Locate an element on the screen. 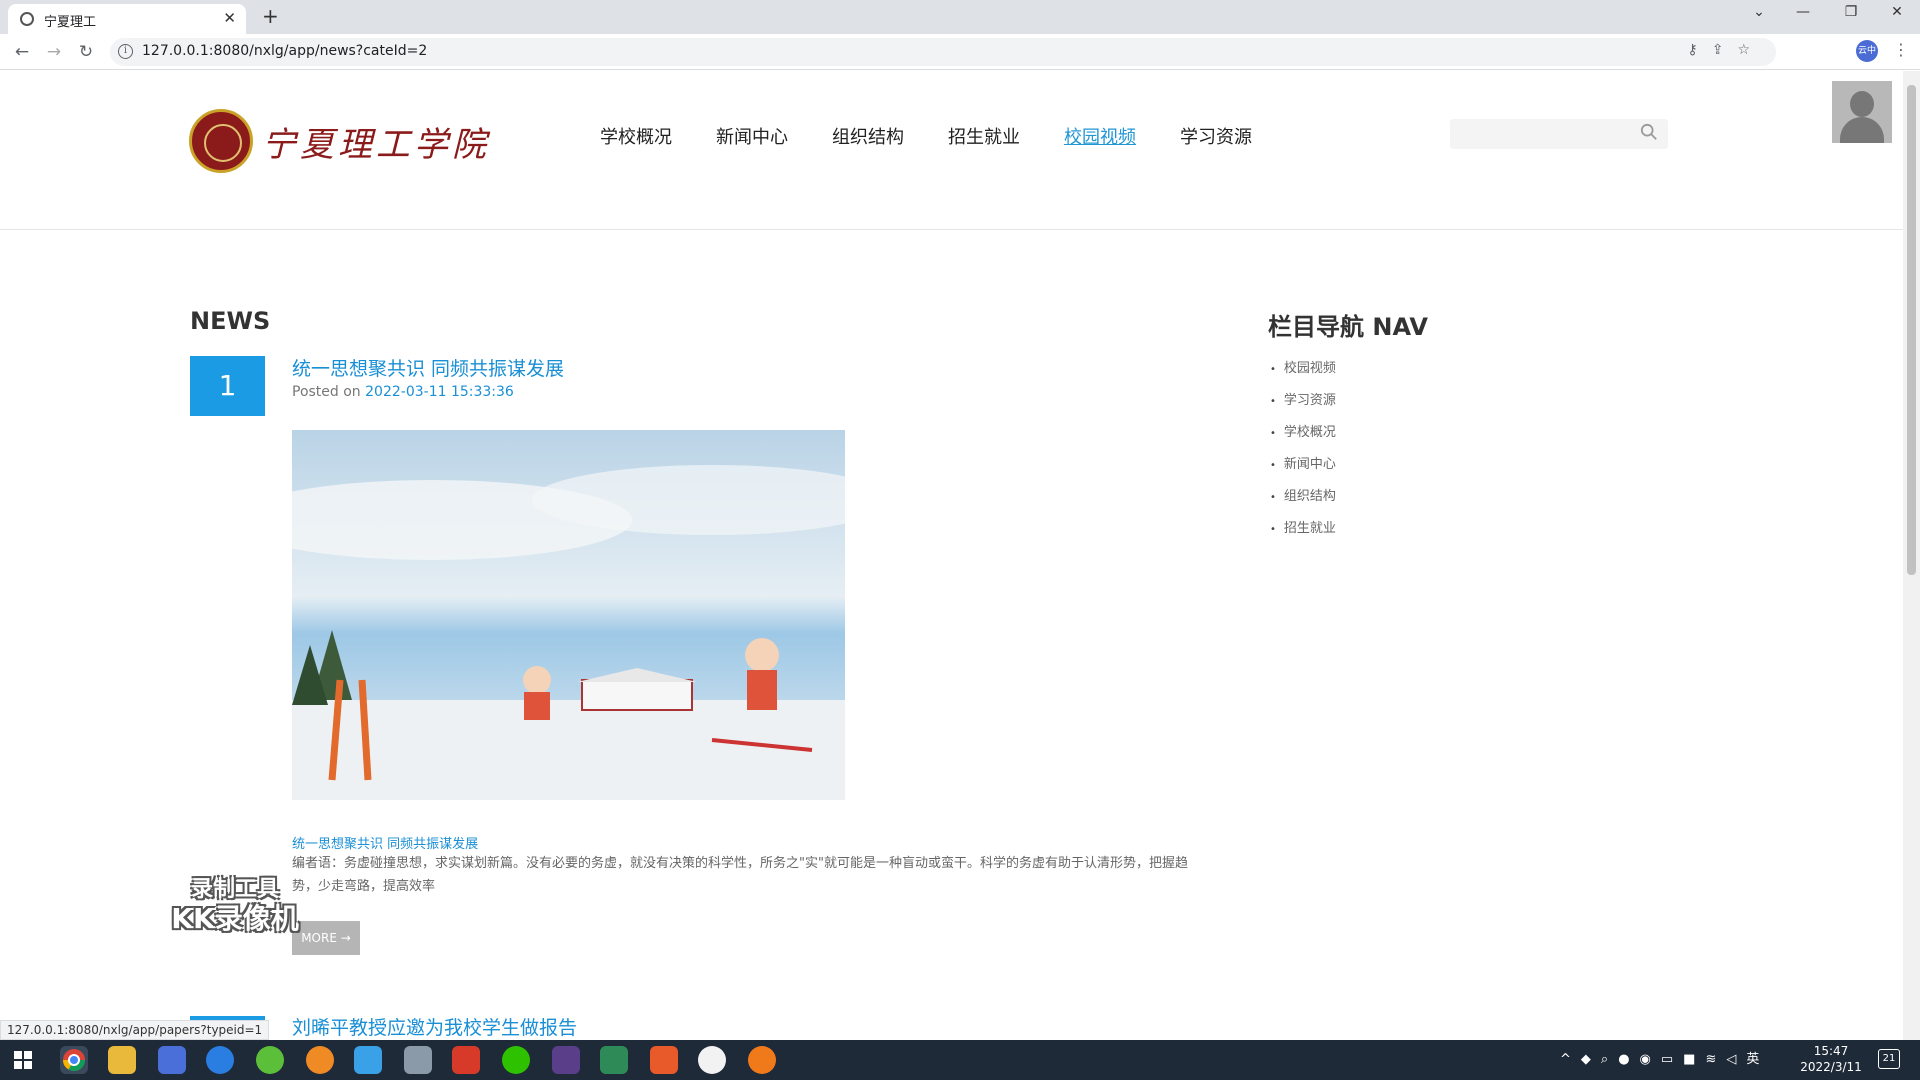 The width and height of the screenshot is (1920, 1080). posted-date: 2022-03-11 15:33:36 is located at coordinates (439, 392).